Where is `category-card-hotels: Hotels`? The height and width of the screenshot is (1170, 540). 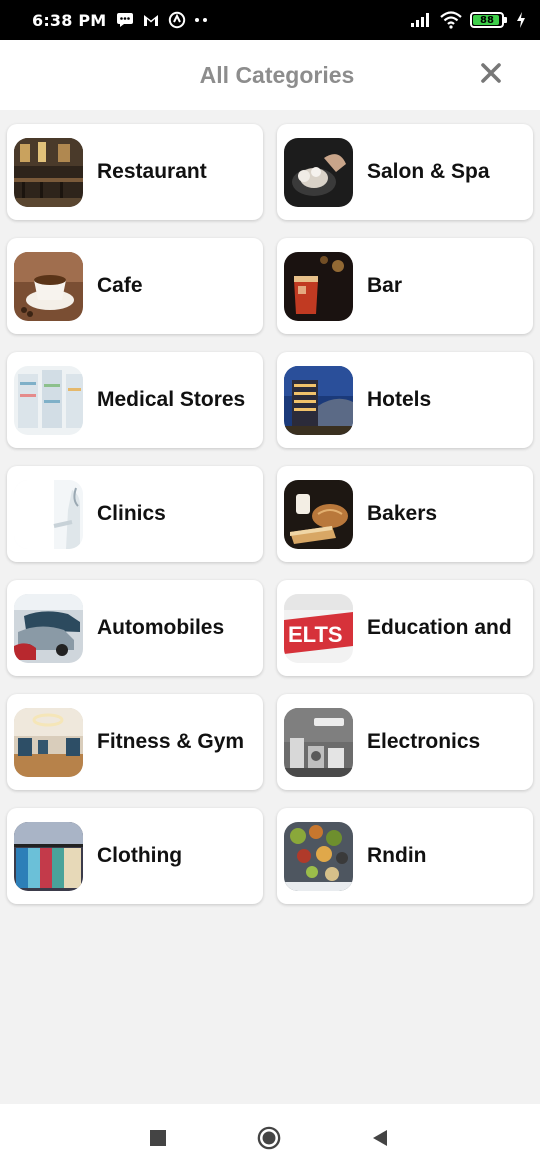
category-card-hotels: Hotels is located at coordinates (405, 400).